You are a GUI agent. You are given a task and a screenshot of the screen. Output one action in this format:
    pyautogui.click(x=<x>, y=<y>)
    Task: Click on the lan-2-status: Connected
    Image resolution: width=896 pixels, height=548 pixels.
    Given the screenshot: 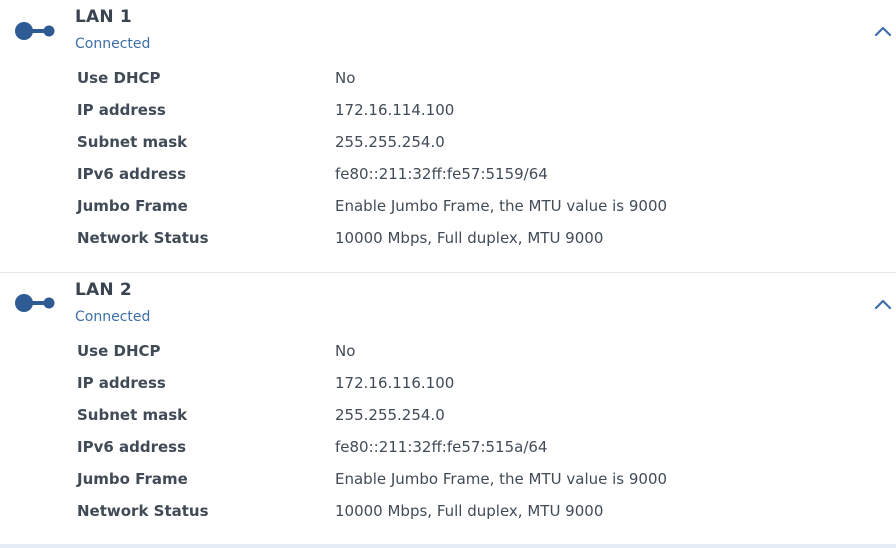 What is the action you would take?
    pyautogui.click(x=113, y=317)
    